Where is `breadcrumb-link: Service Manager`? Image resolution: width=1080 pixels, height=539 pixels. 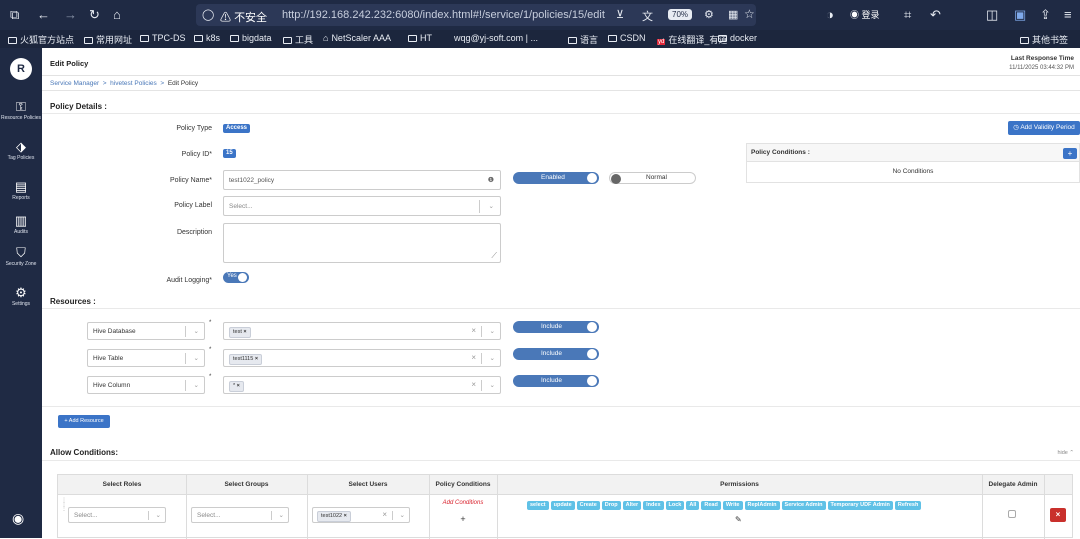 breadcrumb-link: Service Manager is located at coordinates (74, 83).